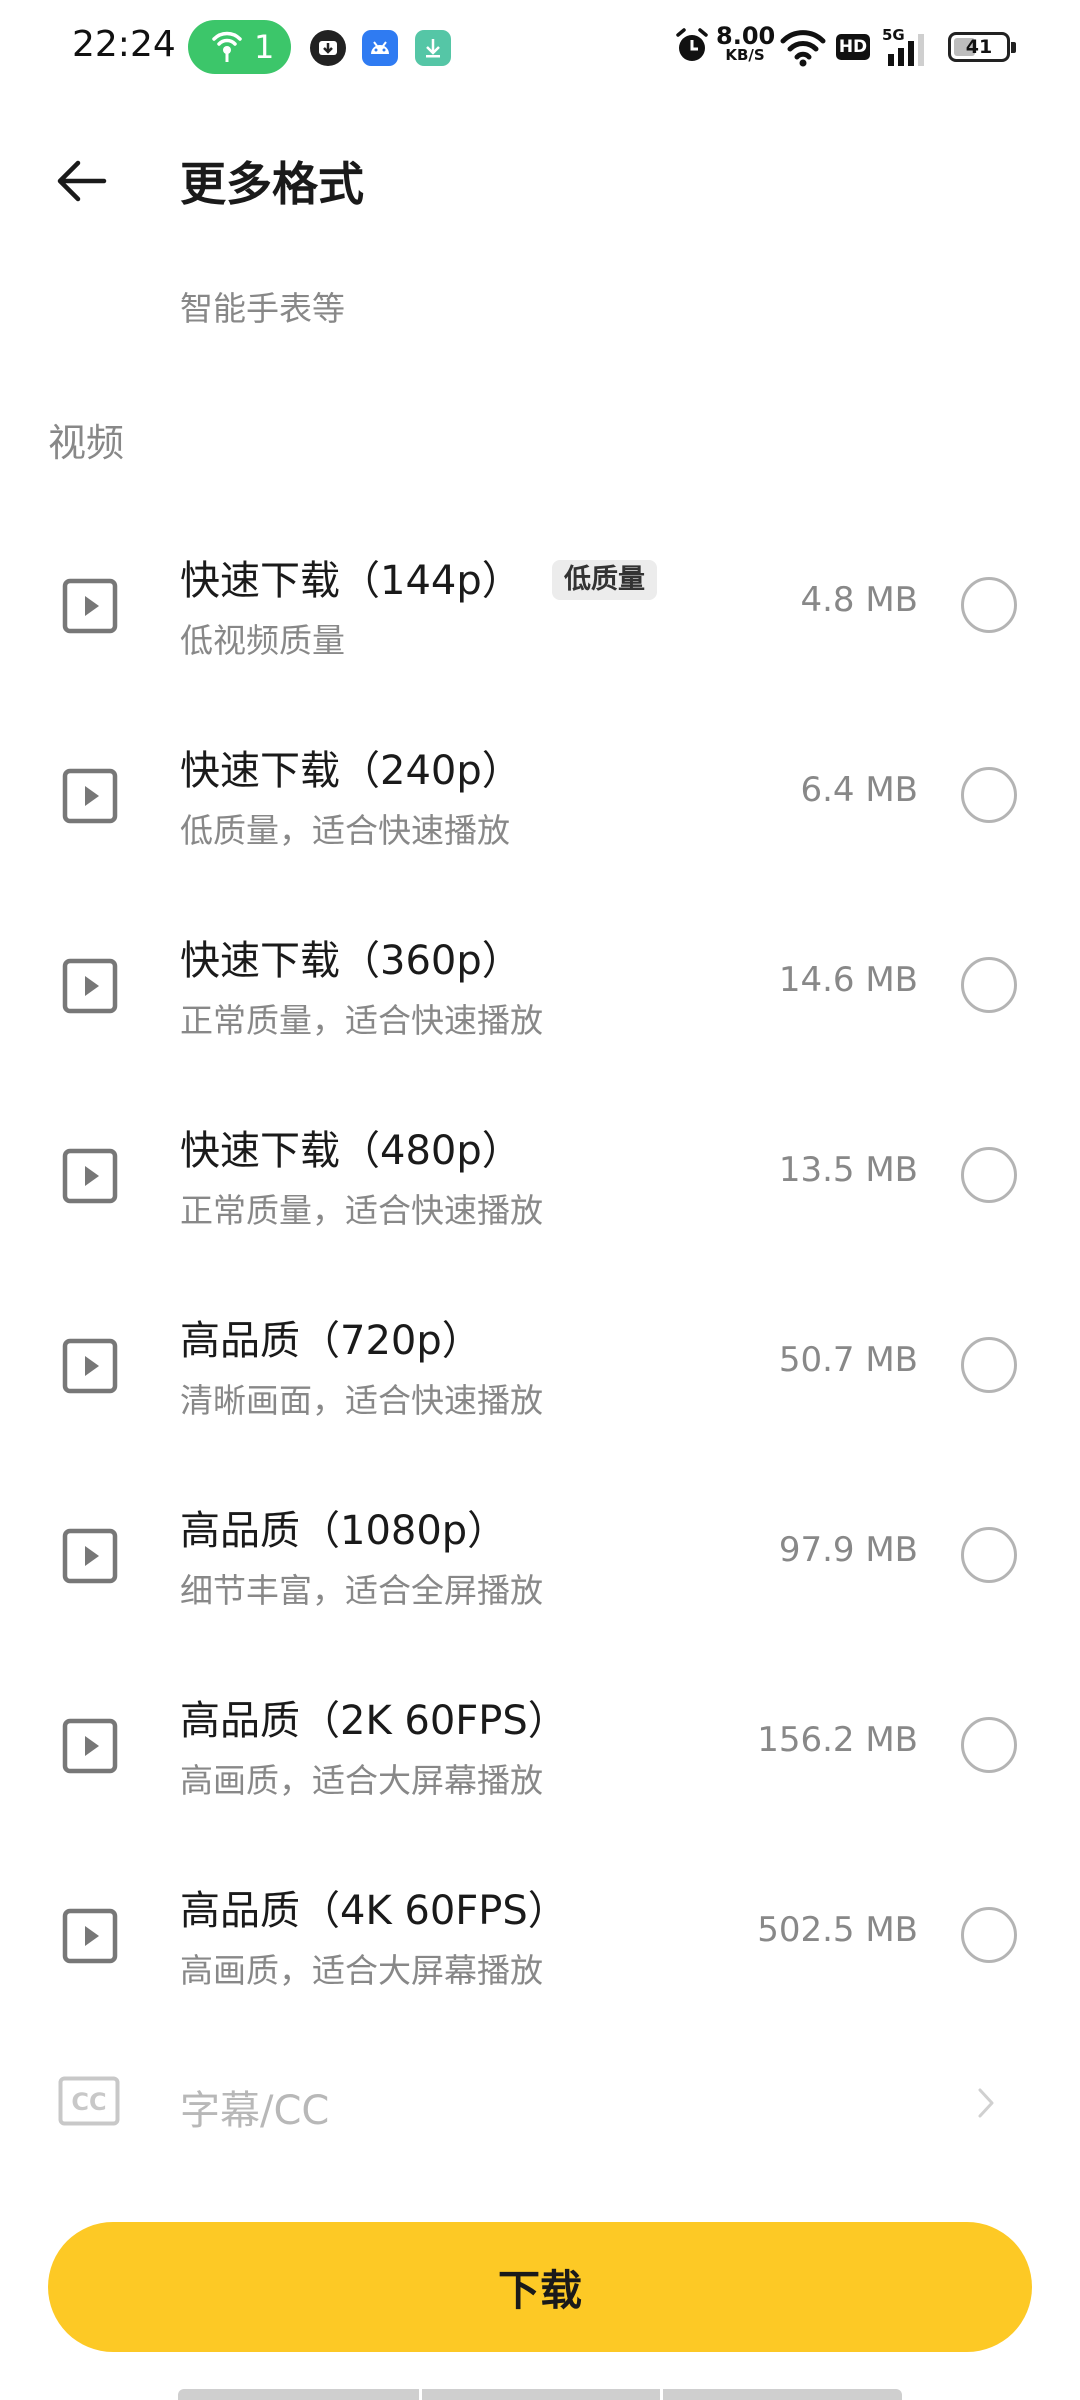 This screenshot has width=1080, height=2400. Describe the element at coordinates (859, 600) in the screenshot. I see `format-size: 4.8 MB` at that location.